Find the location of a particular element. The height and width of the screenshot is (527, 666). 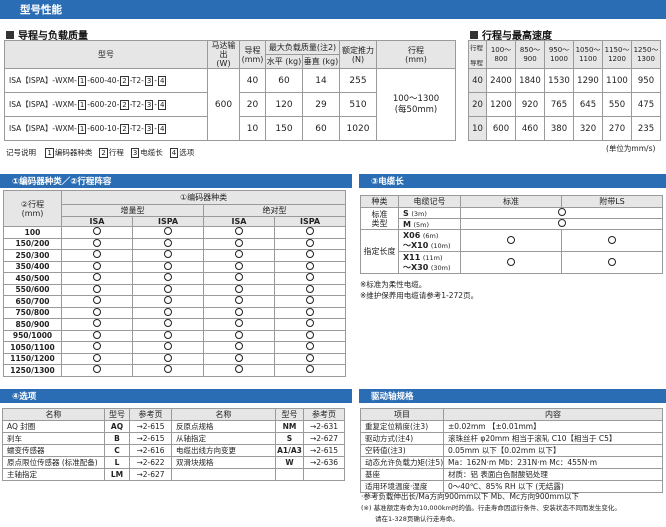

th-vertical: 垂直 (kg) is located at coordinates (321, 61).